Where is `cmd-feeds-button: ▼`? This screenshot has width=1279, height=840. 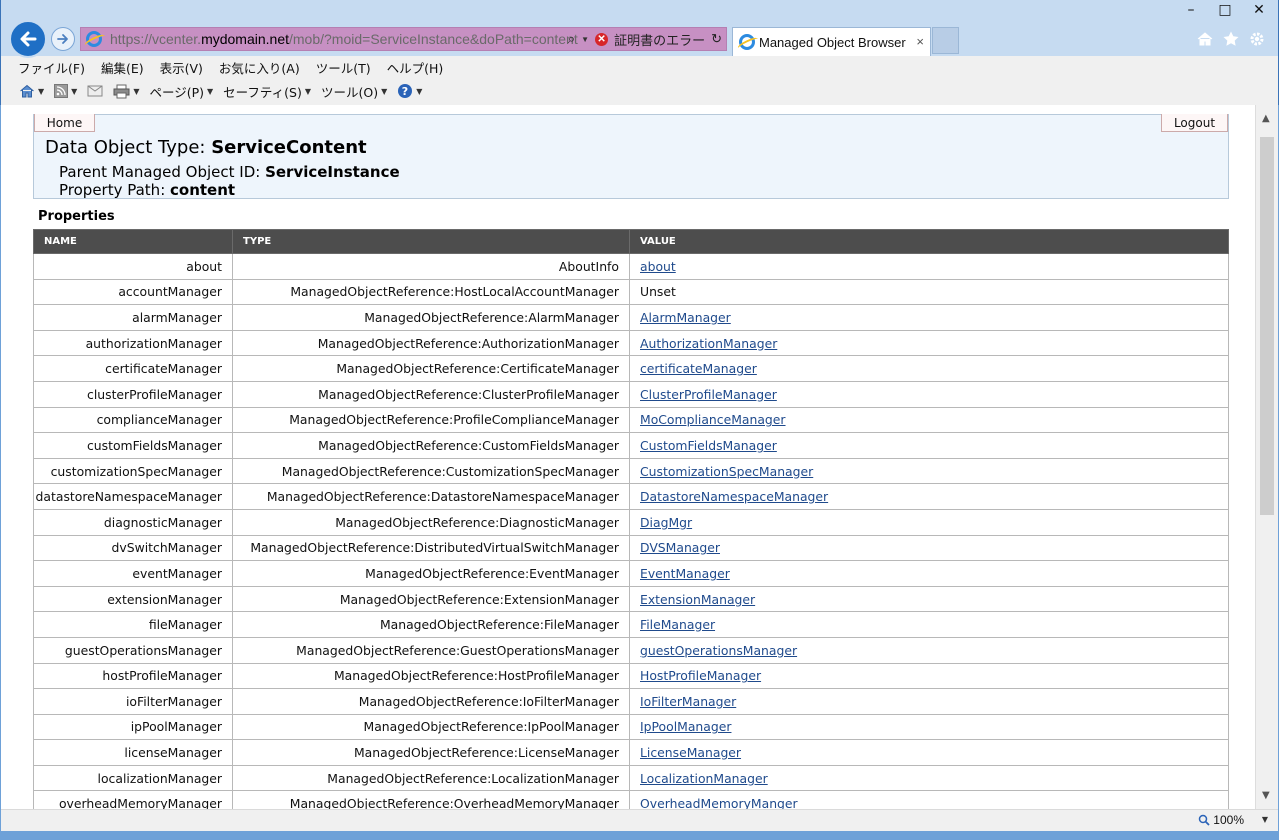 cmd-feeds-button: ▼ is located at coordinates (65, 91).